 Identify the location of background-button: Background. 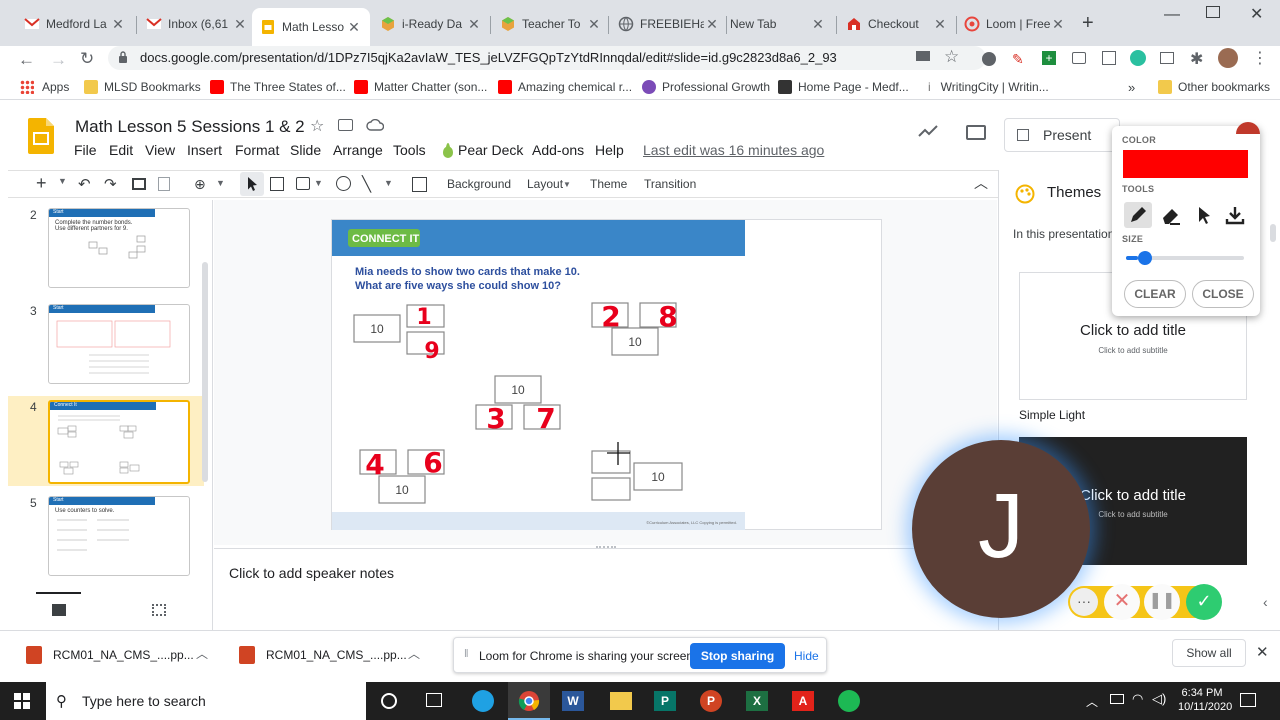
(479, 184).